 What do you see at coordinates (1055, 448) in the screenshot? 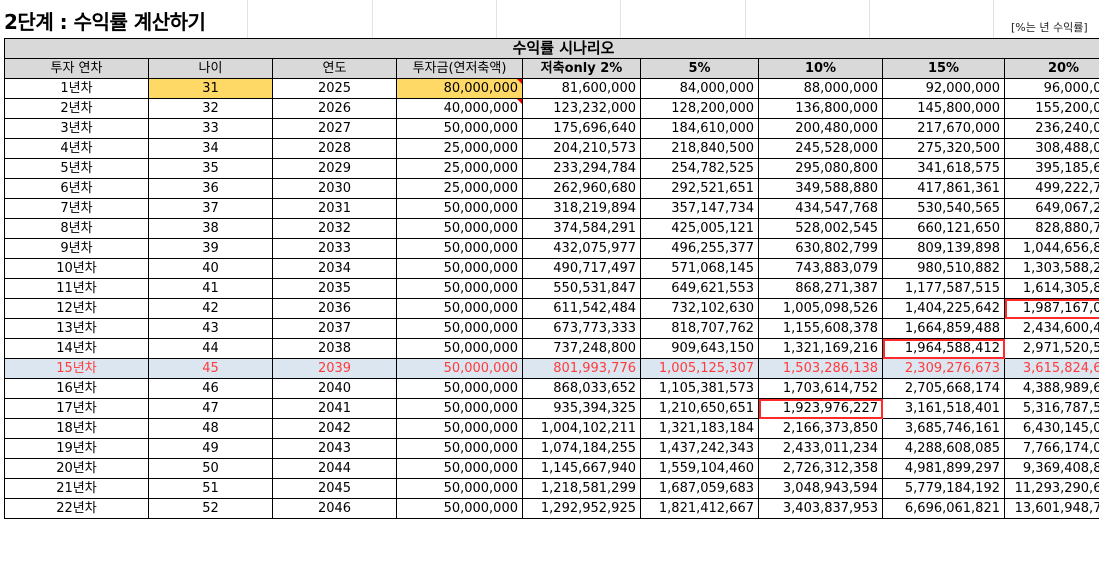
I see `table-cell: 7,766,174,036` at bounding box center [1055, 448].